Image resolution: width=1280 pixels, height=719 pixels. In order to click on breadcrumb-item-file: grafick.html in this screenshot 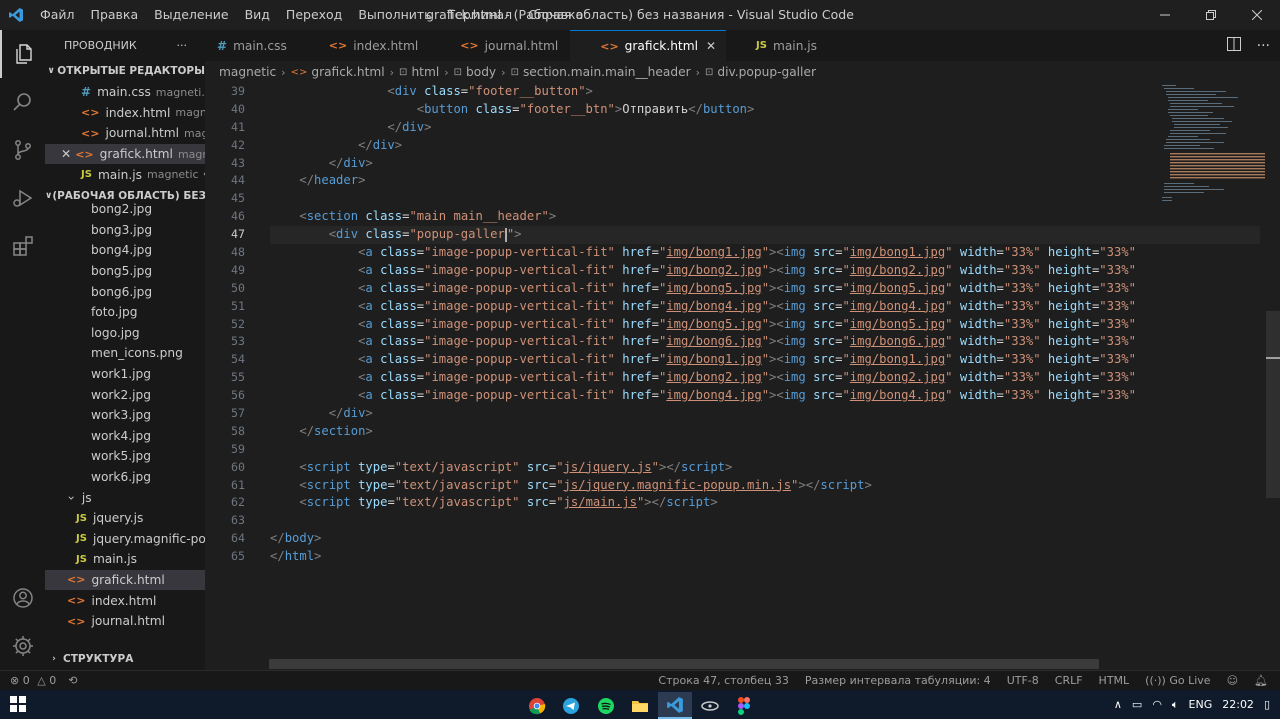, I will do `click(347, 72)`.